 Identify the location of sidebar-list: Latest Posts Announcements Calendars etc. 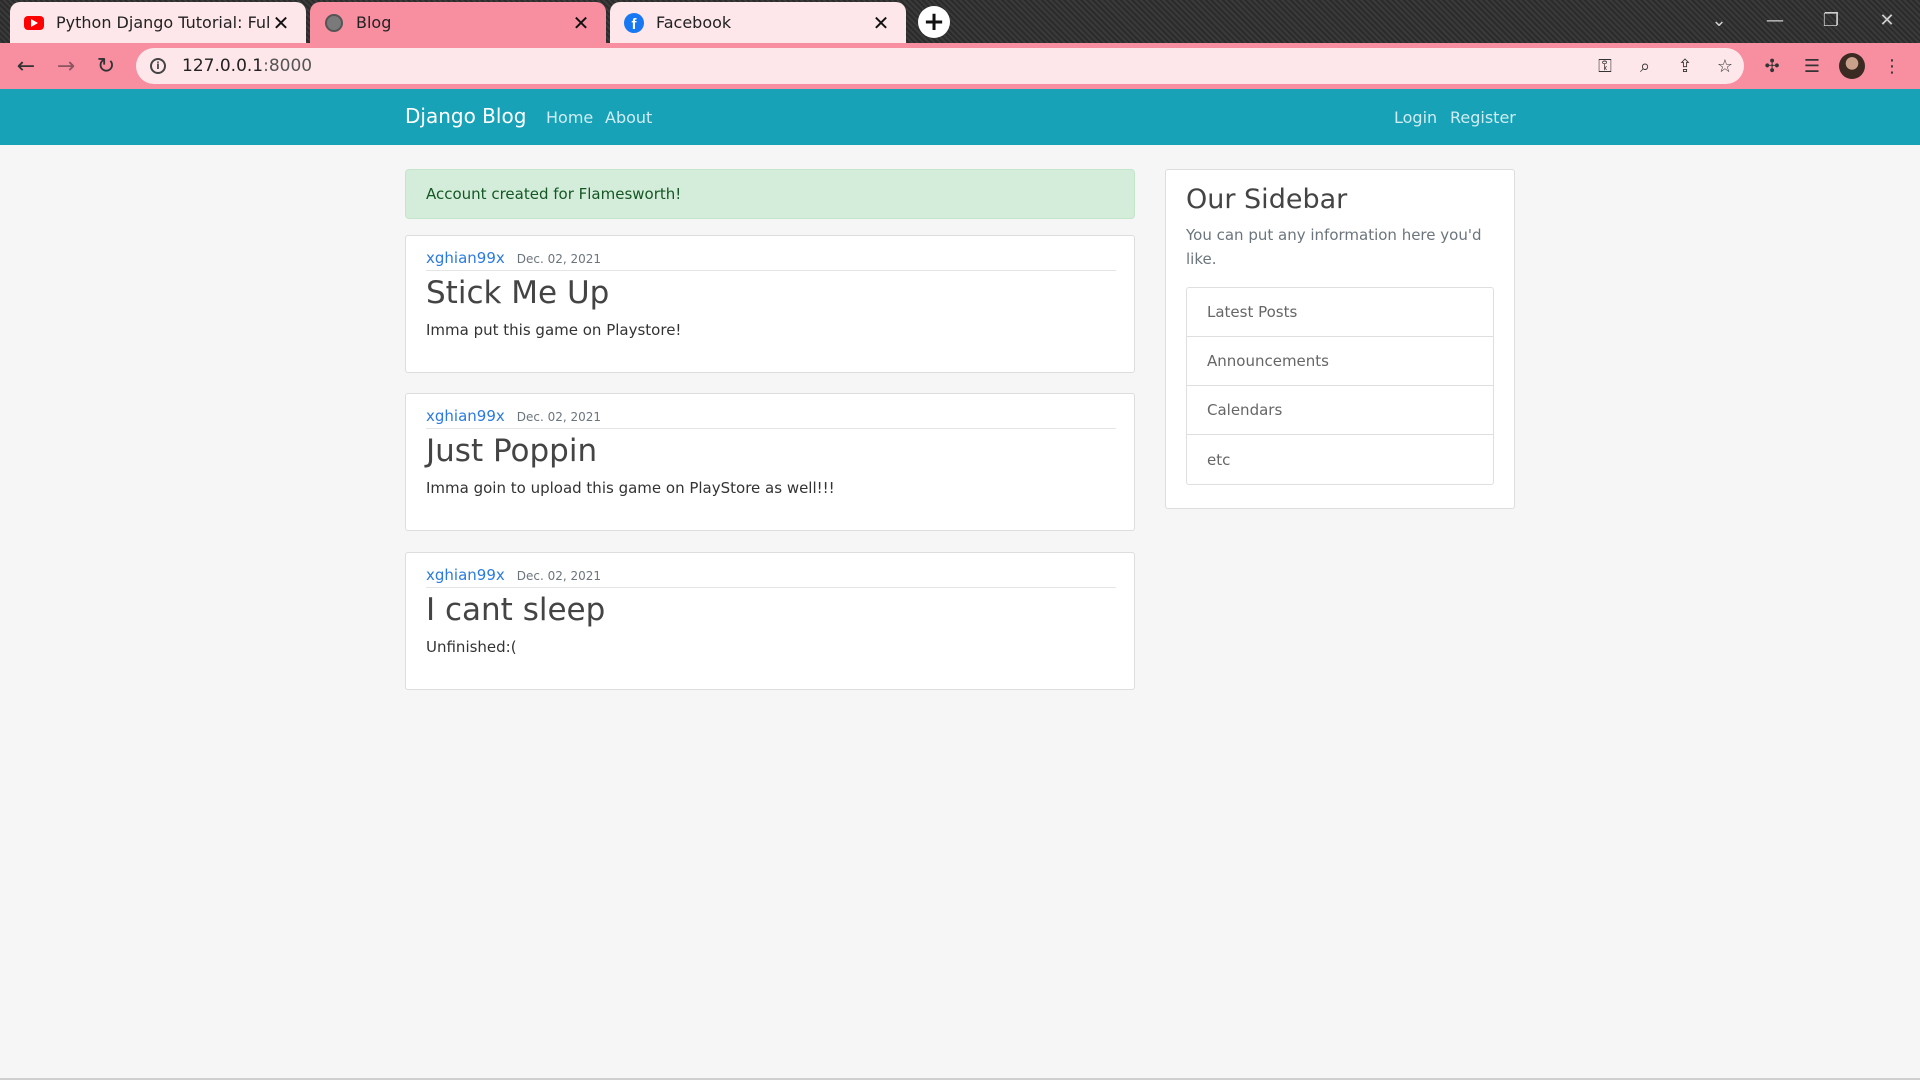
(1340, 386).